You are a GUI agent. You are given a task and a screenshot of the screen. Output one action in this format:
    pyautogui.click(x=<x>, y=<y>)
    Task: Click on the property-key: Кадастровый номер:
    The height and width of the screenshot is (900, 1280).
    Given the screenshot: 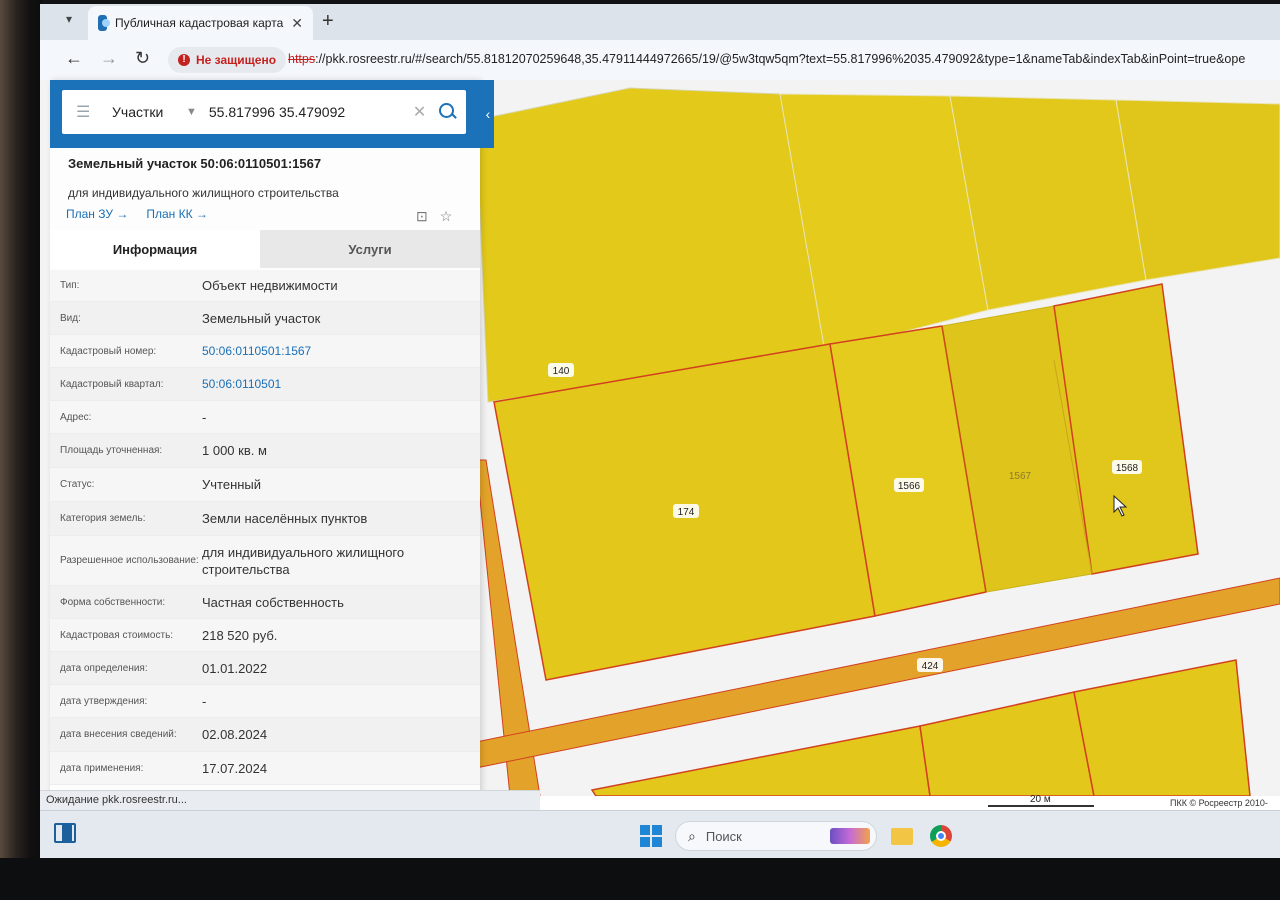 What is the action you would take?
    pyautogui.click(x=108, y=351)
    